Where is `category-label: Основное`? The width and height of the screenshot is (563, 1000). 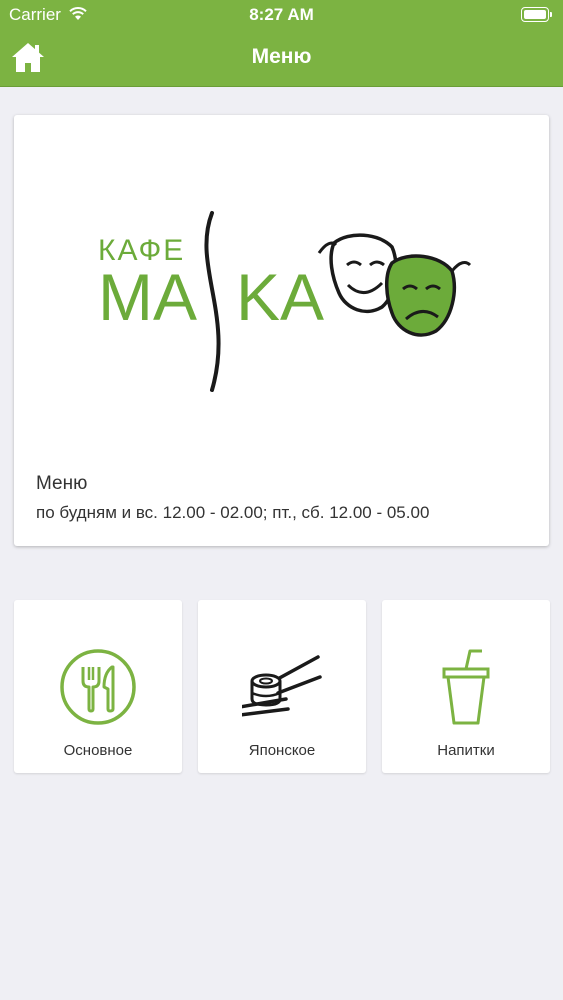
category-label: Основное is located at coordinates (98, 750).